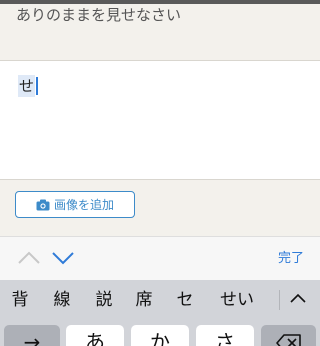 This screenshot has width=320, height=346. What do you see at coordinates (160, 258) in the screenshot?
I see `keyboard-accessory-bar: 完了` at bounding box center [160, 258].